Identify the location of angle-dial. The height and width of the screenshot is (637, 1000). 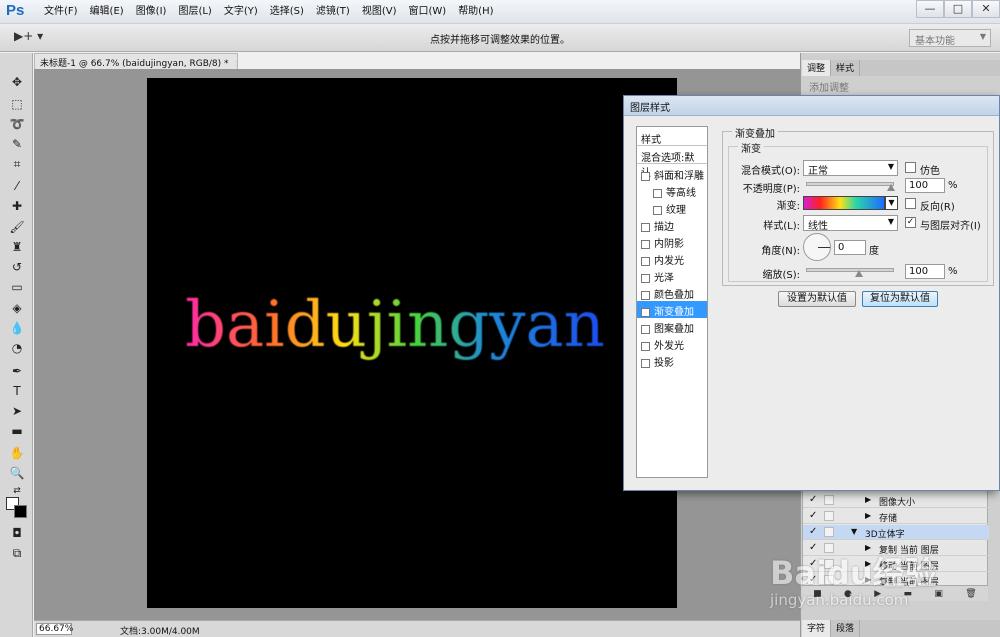
(817, 247).